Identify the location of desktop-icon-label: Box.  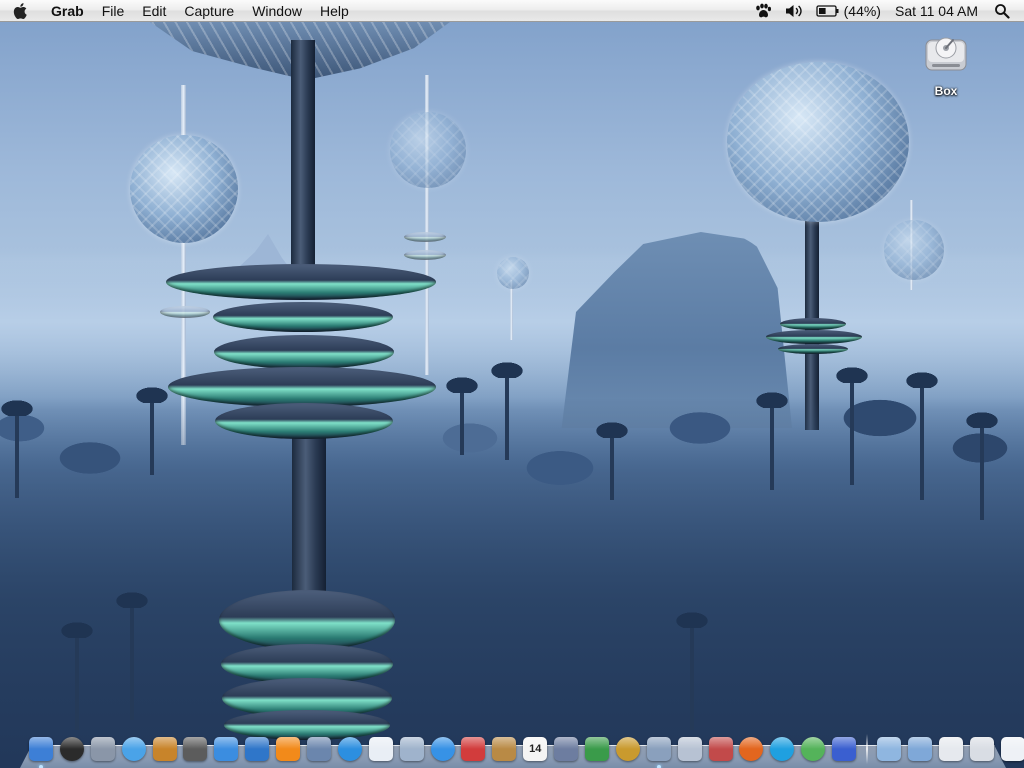
(946, 91).